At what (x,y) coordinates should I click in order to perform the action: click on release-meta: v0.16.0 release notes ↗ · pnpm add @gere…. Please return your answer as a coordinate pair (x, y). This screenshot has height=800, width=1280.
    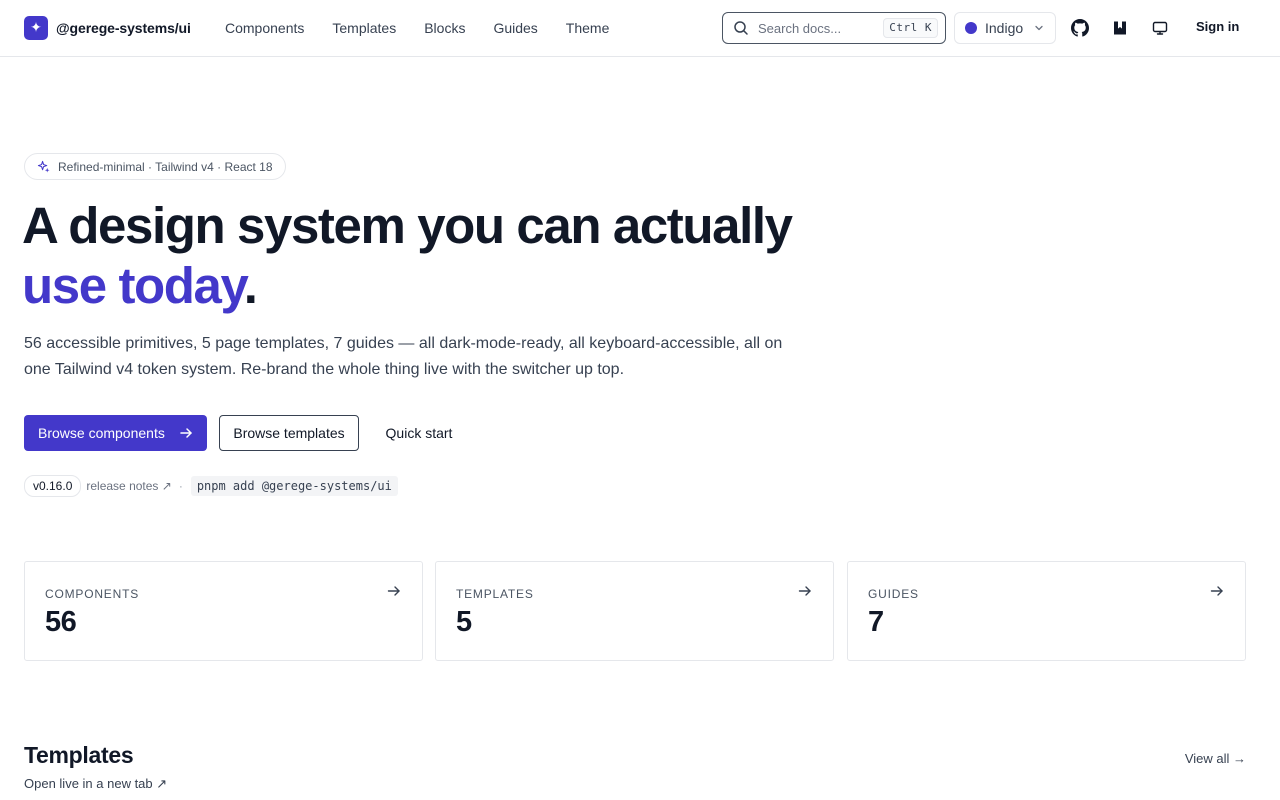
    Looking at the image, I should click on (211, 486).